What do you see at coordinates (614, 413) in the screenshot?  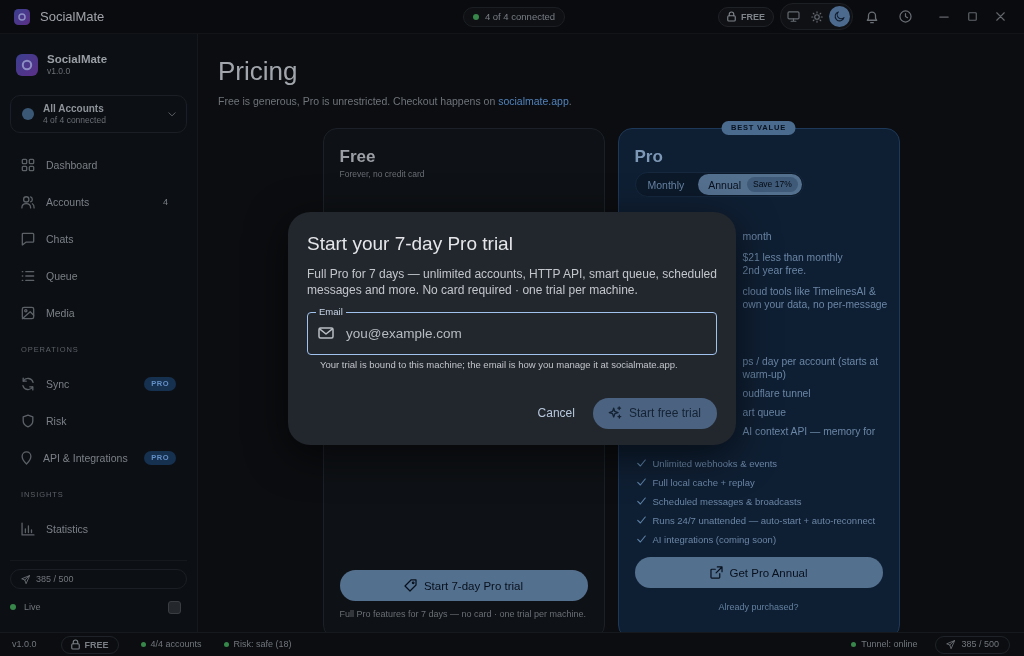 I see `sparkle-icon` at bounding box center [614, 413].